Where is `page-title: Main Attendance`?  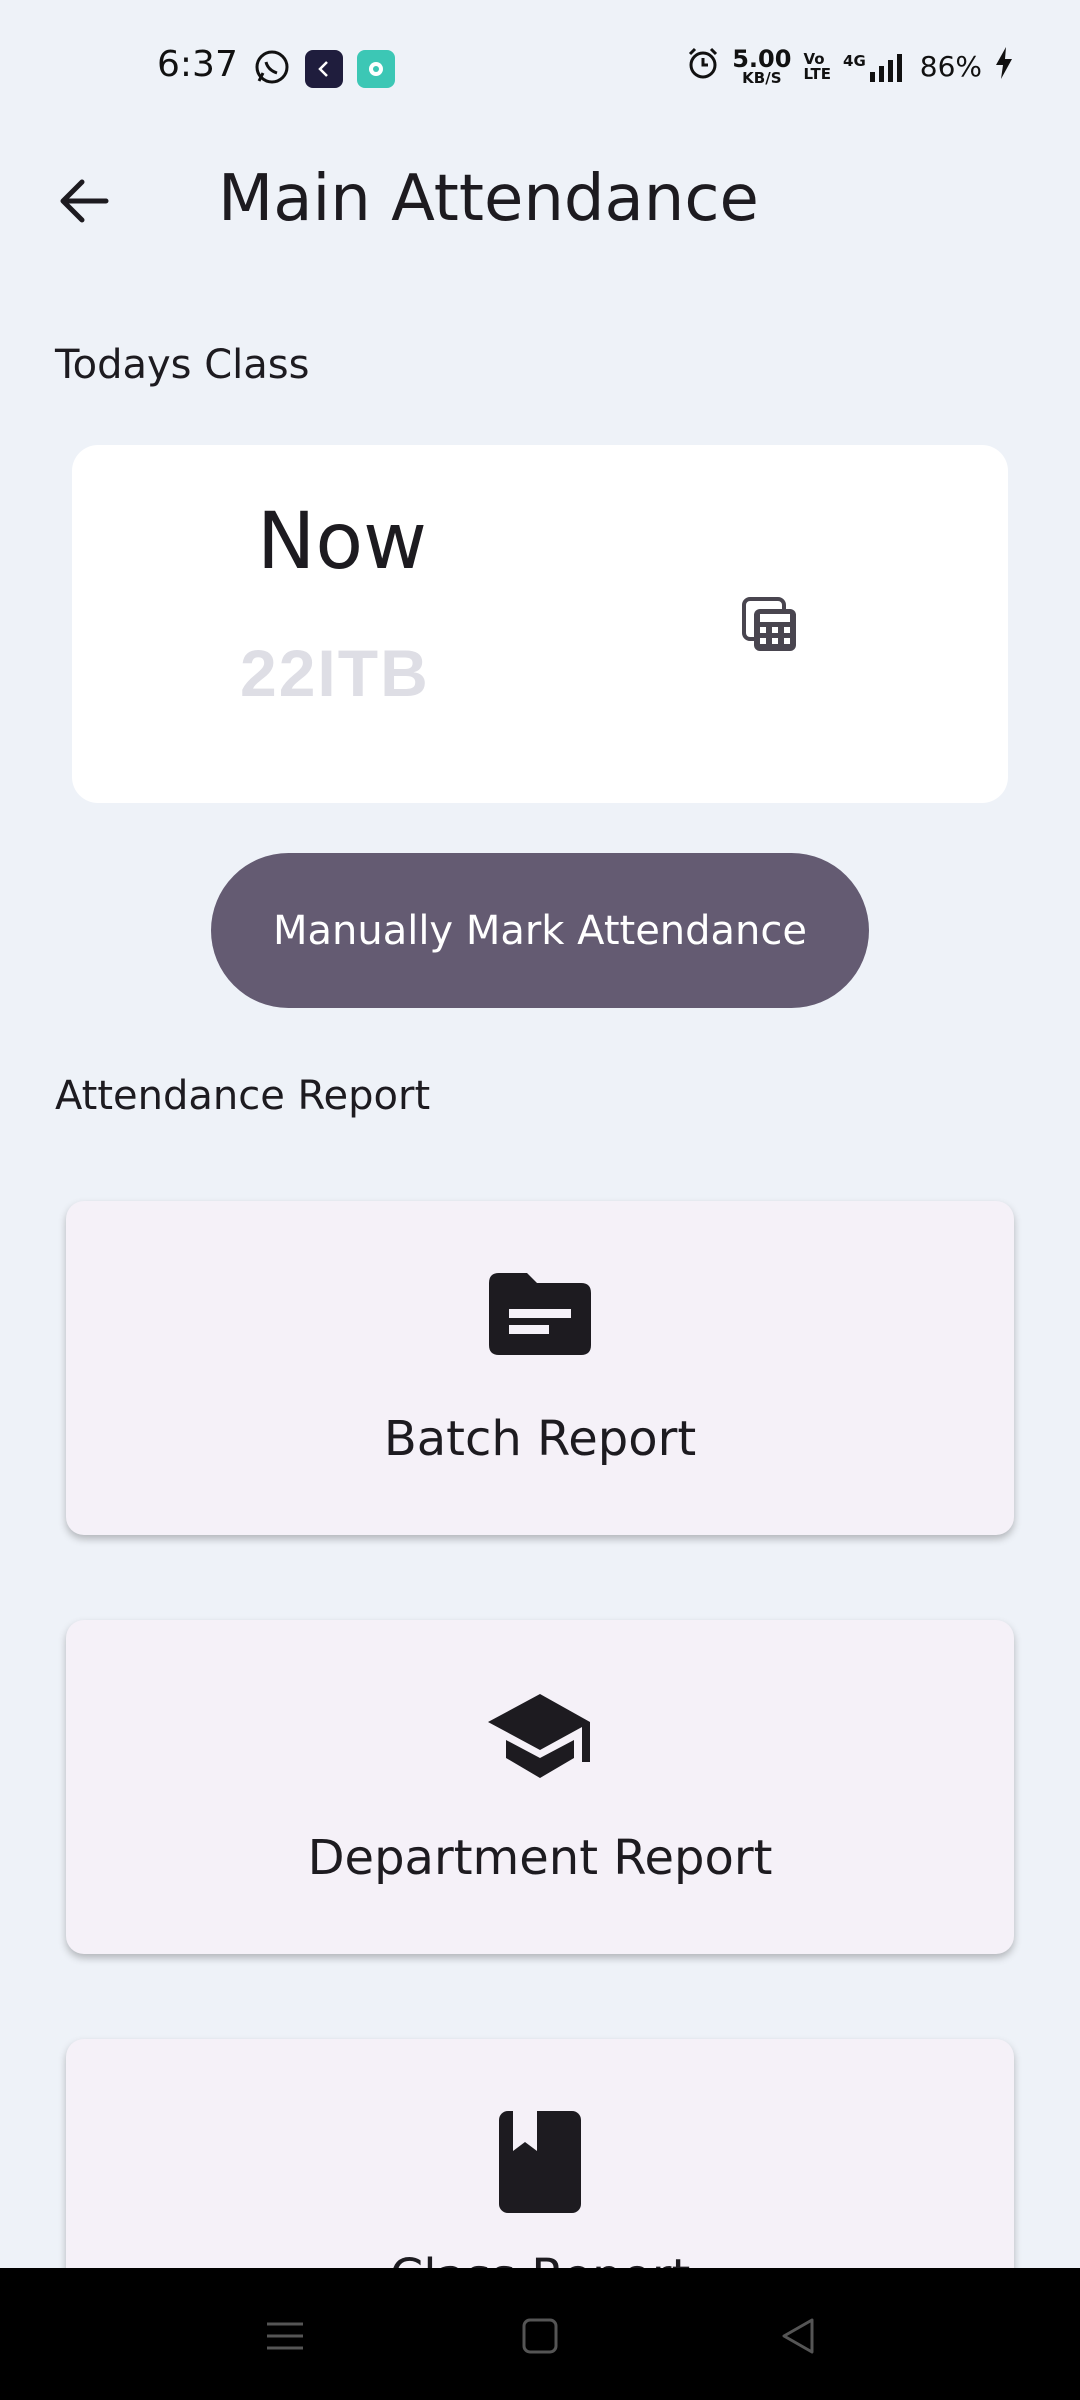
page-title: Main Attendance is located at coordinates (488, 199).